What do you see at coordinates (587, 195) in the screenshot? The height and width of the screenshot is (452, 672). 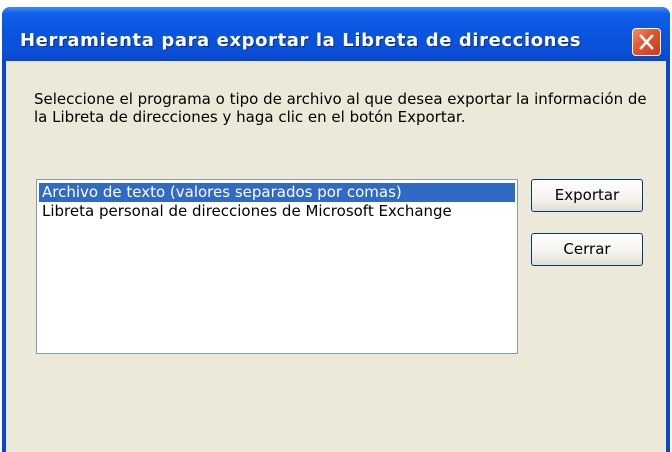 I see `export-button: Exportar` at bounding box center [587, 195].